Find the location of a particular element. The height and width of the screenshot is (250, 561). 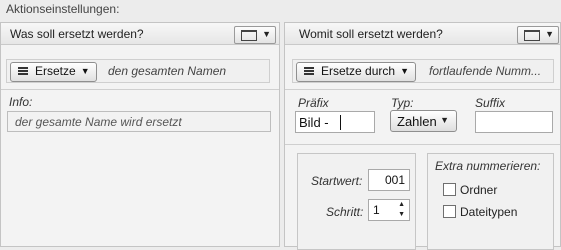

replace-what-title: Was soll ersetzt werden? is located at coordinates (77, 34).